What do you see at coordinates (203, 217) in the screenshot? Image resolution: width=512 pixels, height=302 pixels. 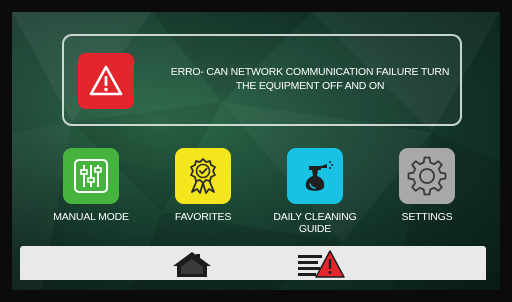 I see `favorites-label: FAVORITES` at bounding box center [203, 217].